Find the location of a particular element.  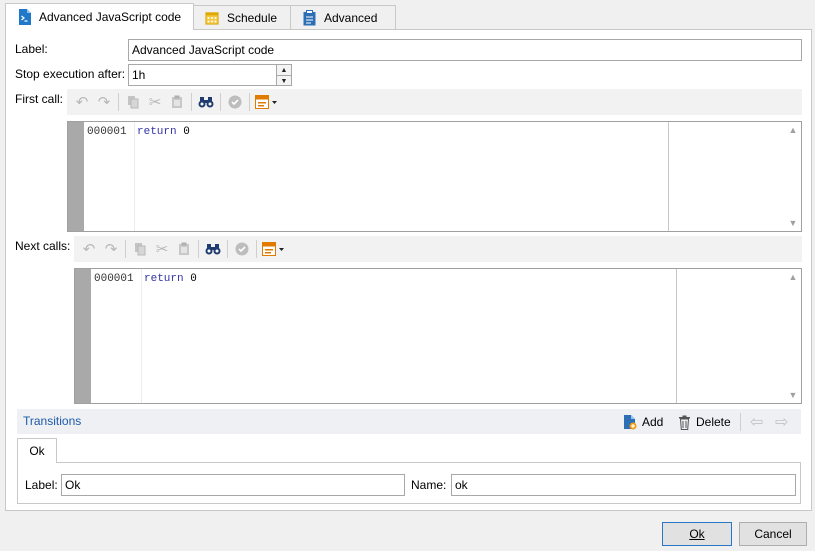

tab-advanced-javascript-code: Advanced JavaScript code is located at coordinates (99, 16).